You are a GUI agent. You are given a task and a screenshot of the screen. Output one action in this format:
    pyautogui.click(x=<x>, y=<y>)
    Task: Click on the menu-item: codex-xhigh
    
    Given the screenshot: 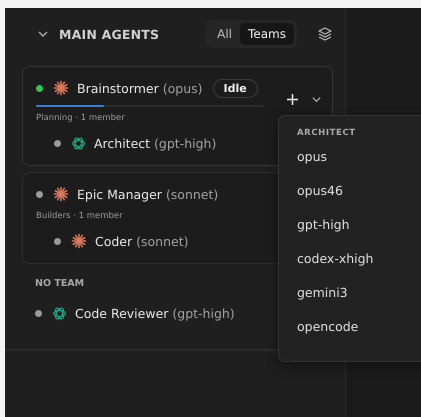 What is the action you would take?
    pyautogui.click(x=359, y=267)
    